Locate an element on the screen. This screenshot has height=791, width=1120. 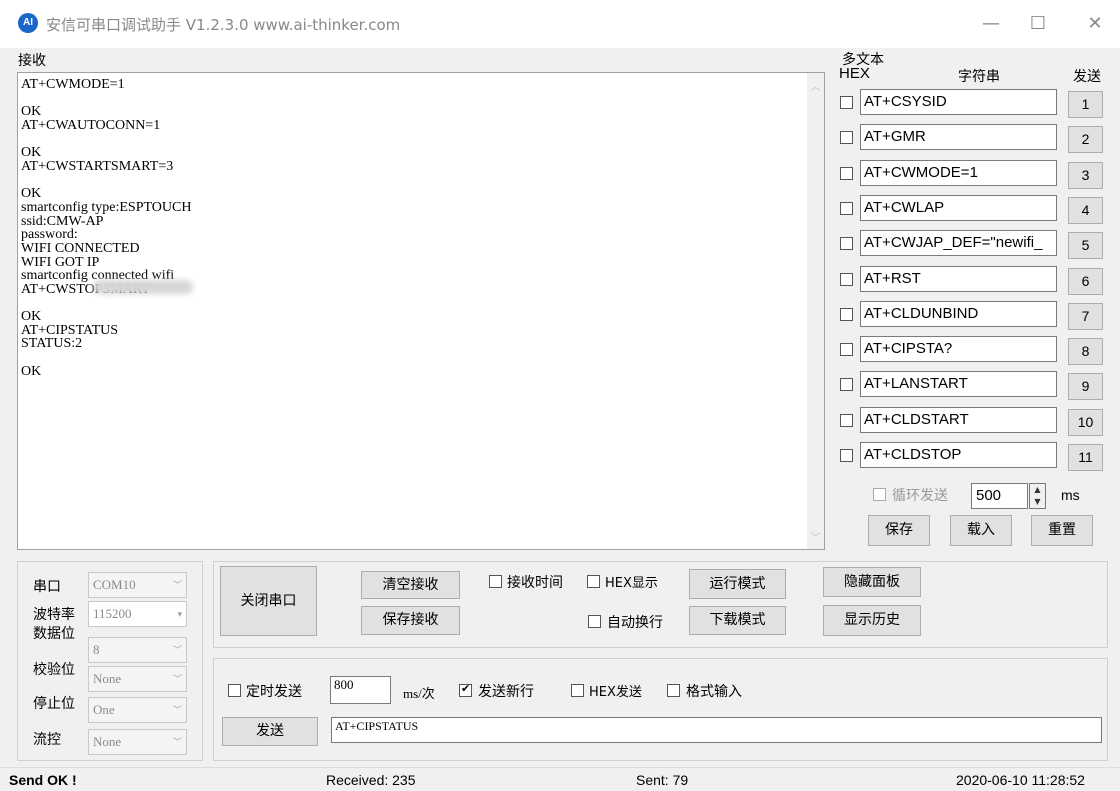
format-input-checkbox is located at coordinates (673, 690).